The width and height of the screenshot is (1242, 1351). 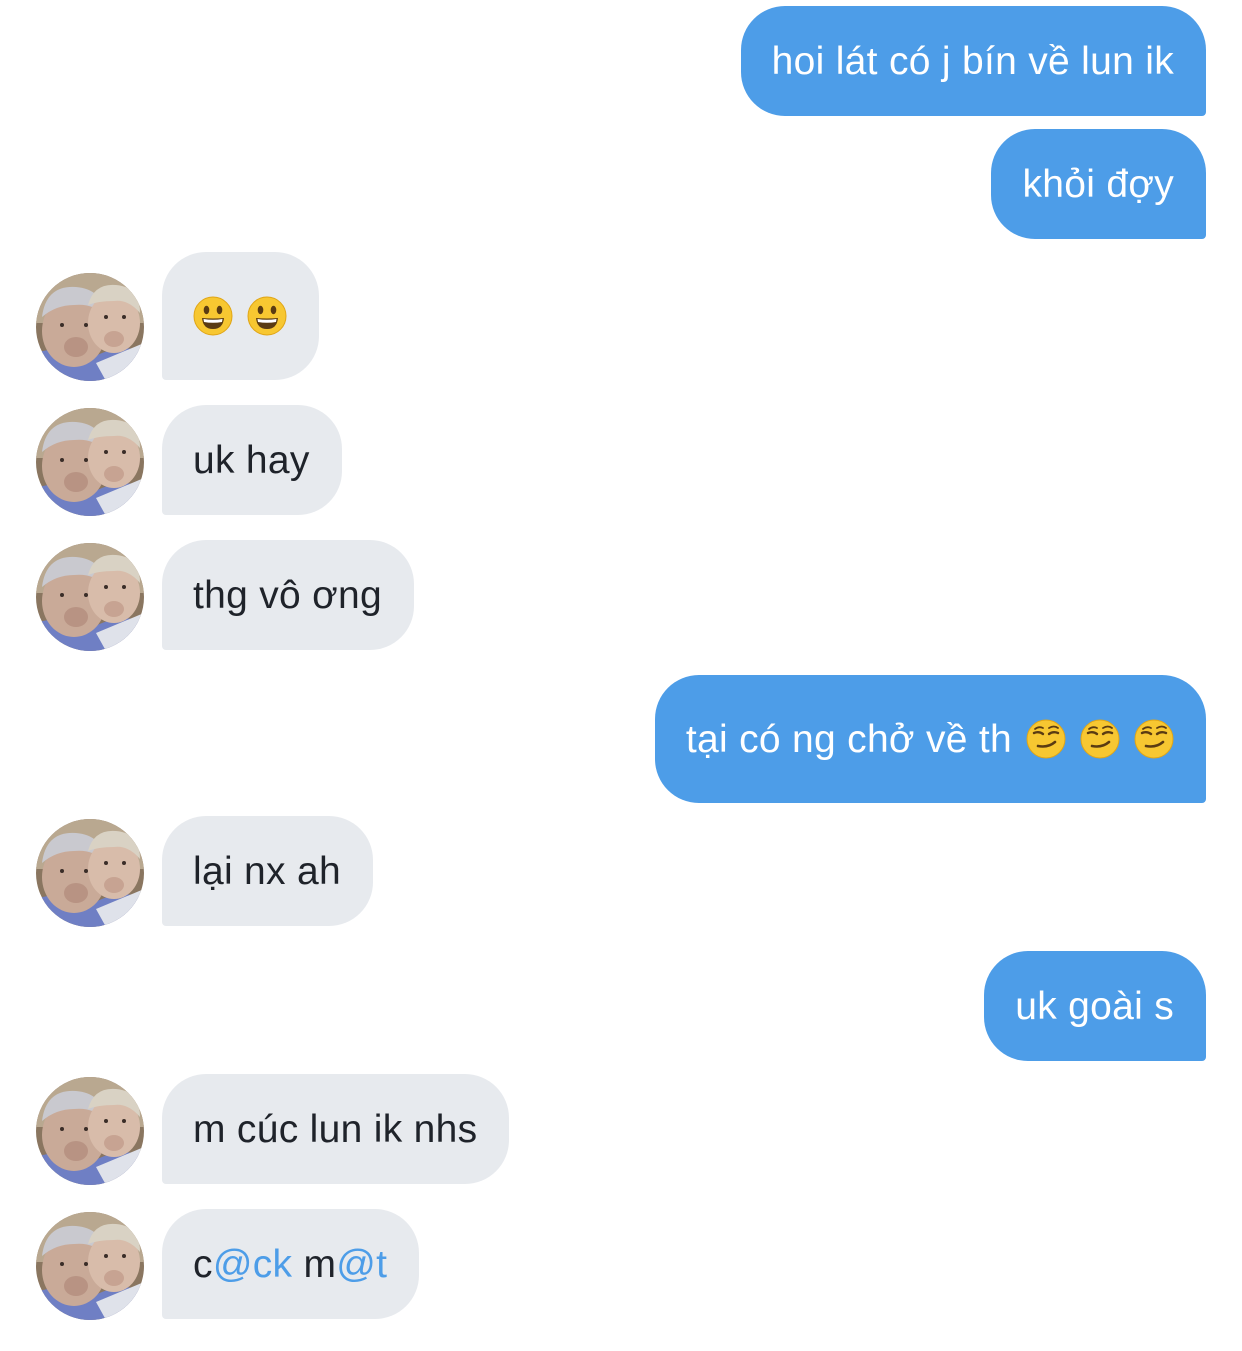 I want to click on message-text: tại có ng chở về th, so click(x=848, y=739).